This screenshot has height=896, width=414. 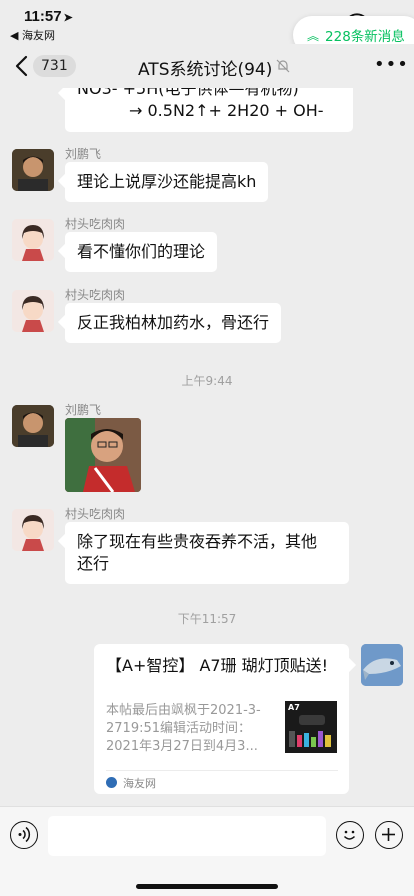 I want to click on emoji-icon, so click(x=350, y=835).